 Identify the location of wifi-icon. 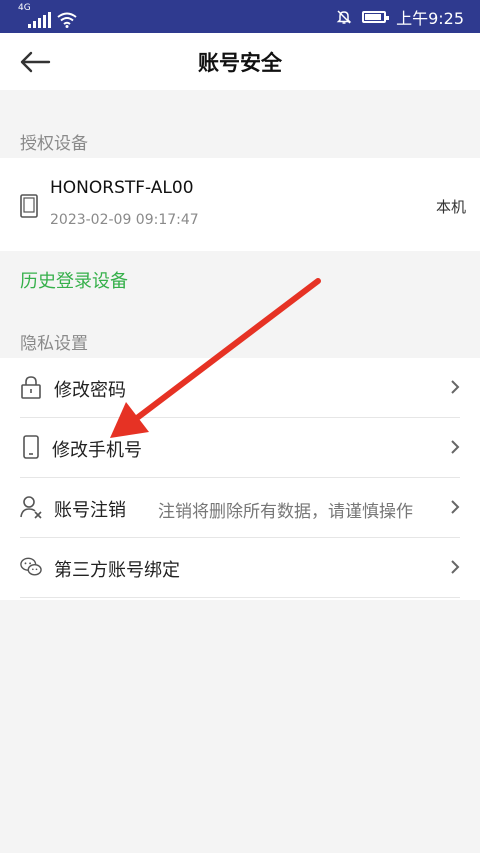
(67, 20).